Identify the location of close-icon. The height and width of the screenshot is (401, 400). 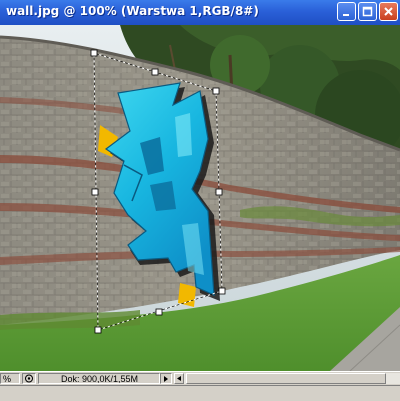
(388, 11).